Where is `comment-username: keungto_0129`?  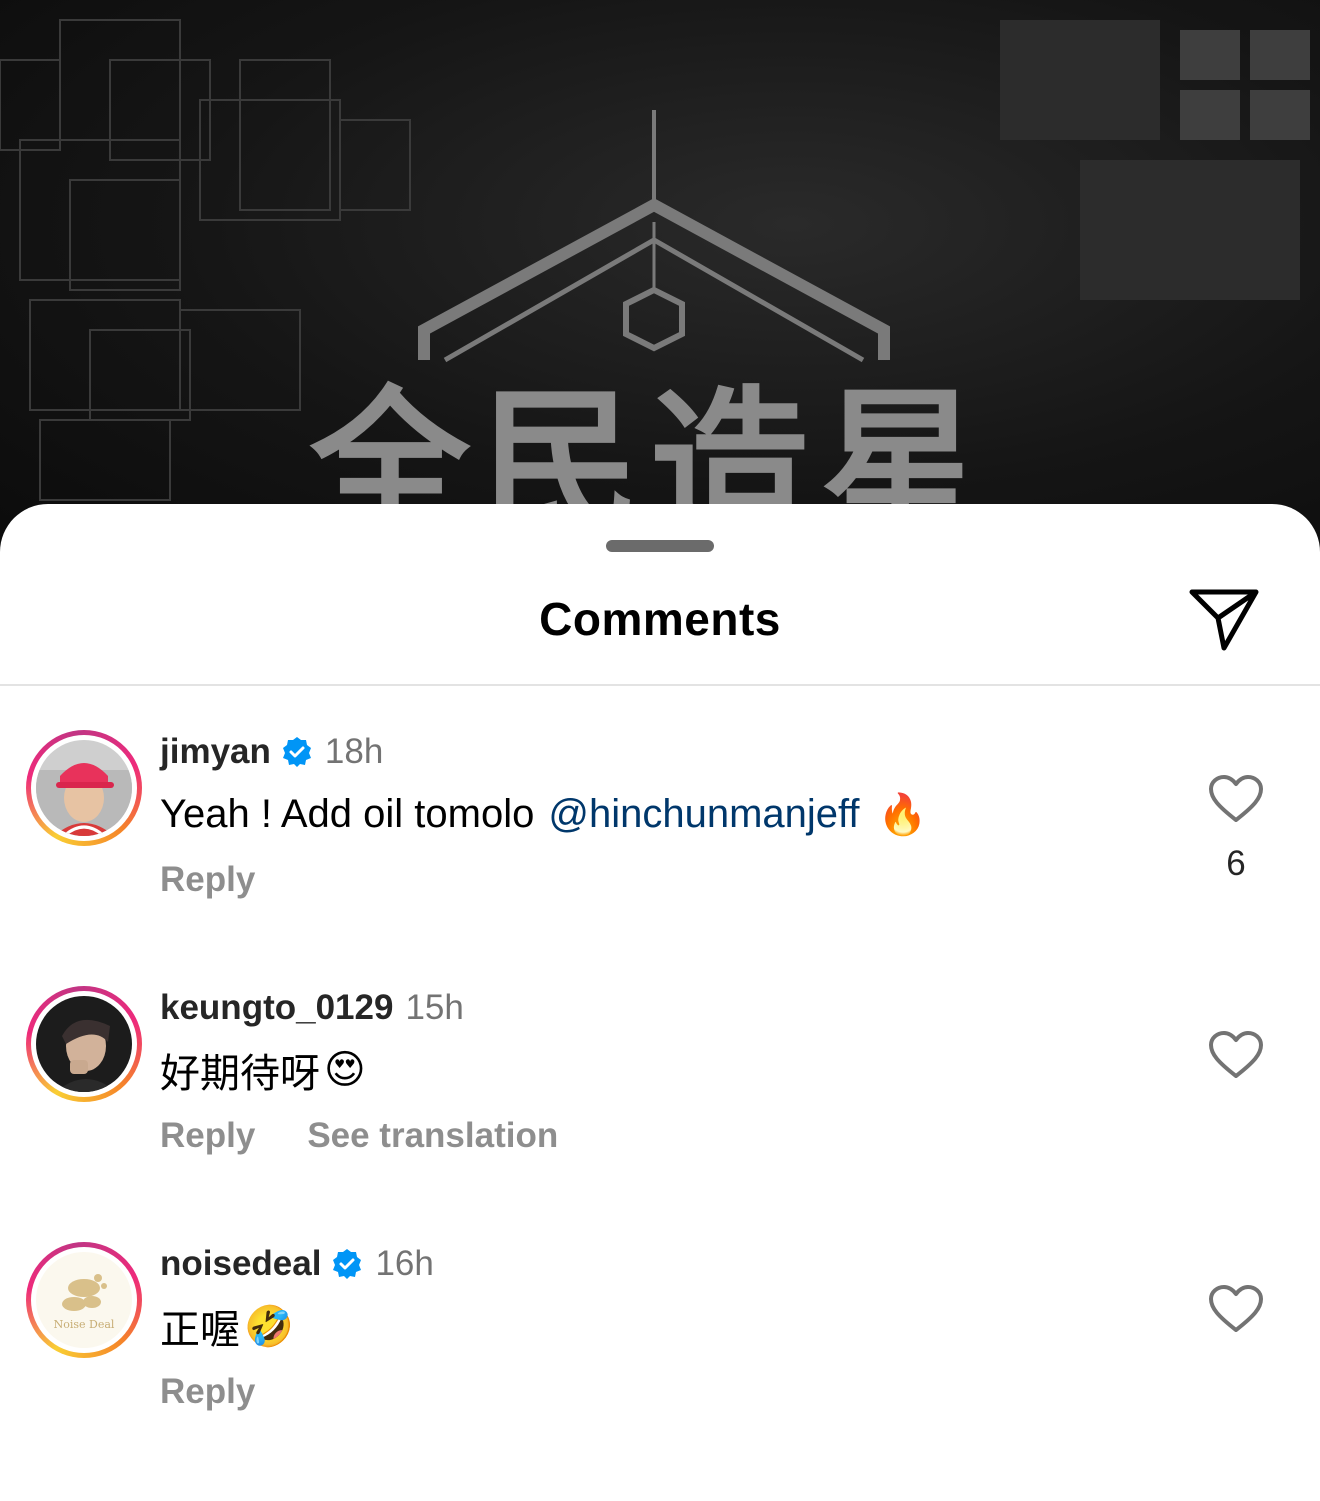
comment-username: keungto_0129 is located at coordinates (276, 1008).